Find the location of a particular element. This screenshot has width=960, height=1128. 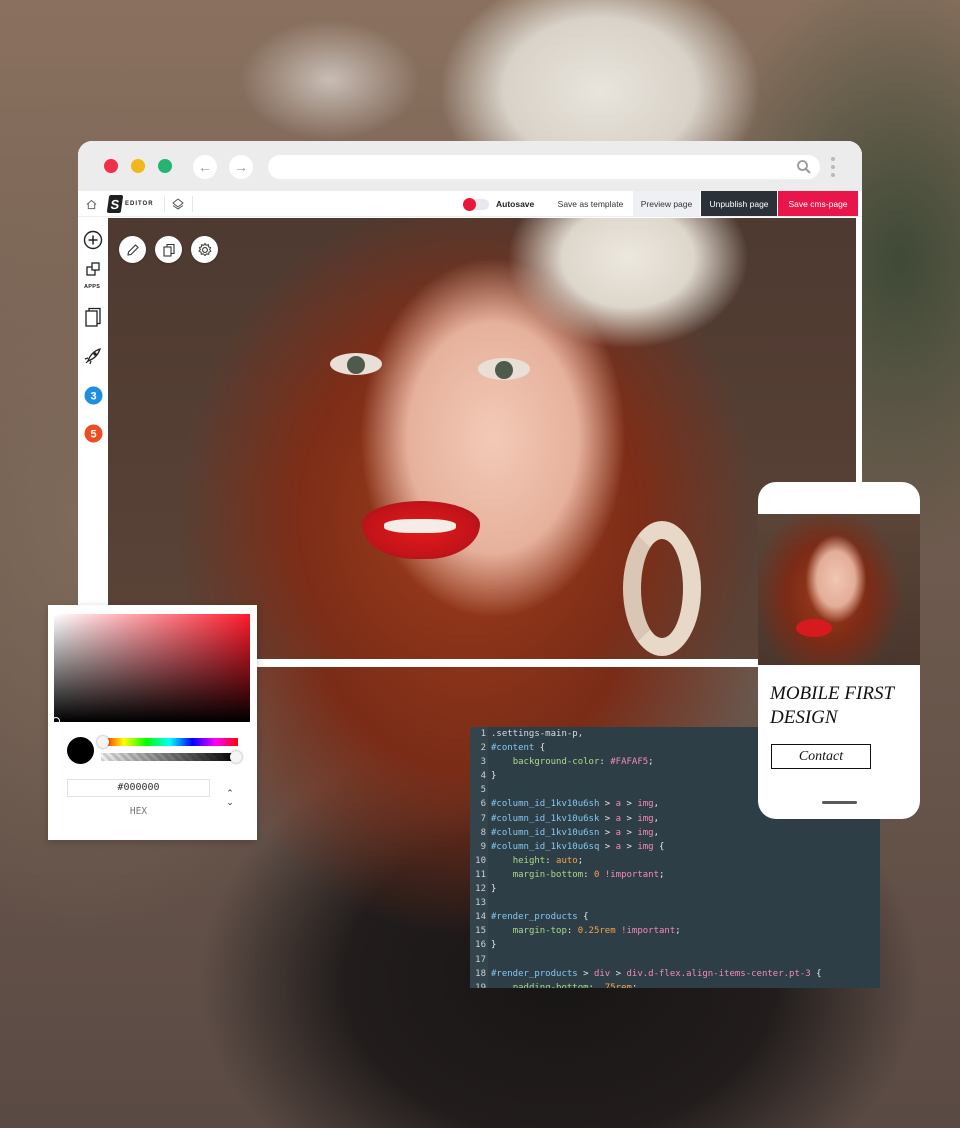

code-token: #column_id_1kv10u6sq is located at coordinates (545, 846).